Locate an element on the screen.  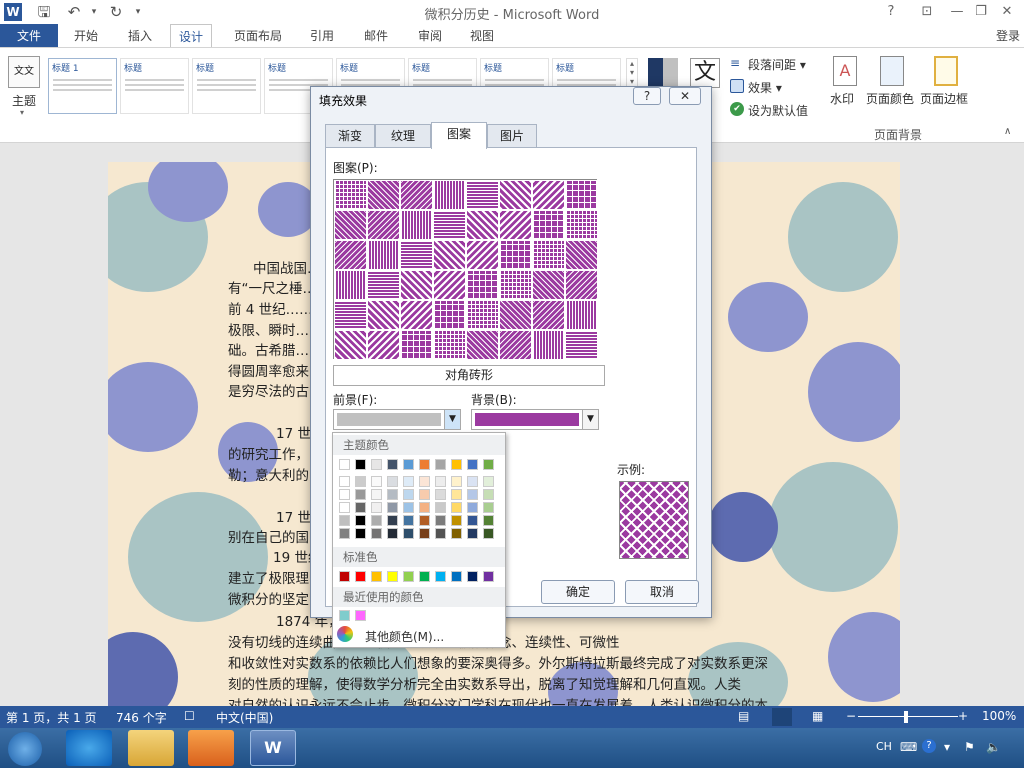
tray-menu-icon: ▾ is located at coordinates (947, 747).